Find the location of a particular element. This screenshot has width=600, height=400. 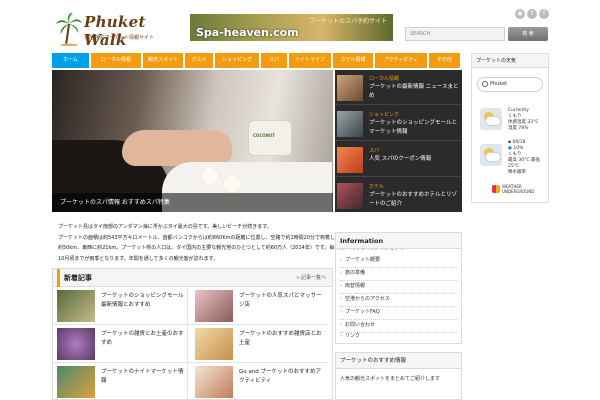

new-articles-title: 新着記事 is located at coordinates (74, 278).